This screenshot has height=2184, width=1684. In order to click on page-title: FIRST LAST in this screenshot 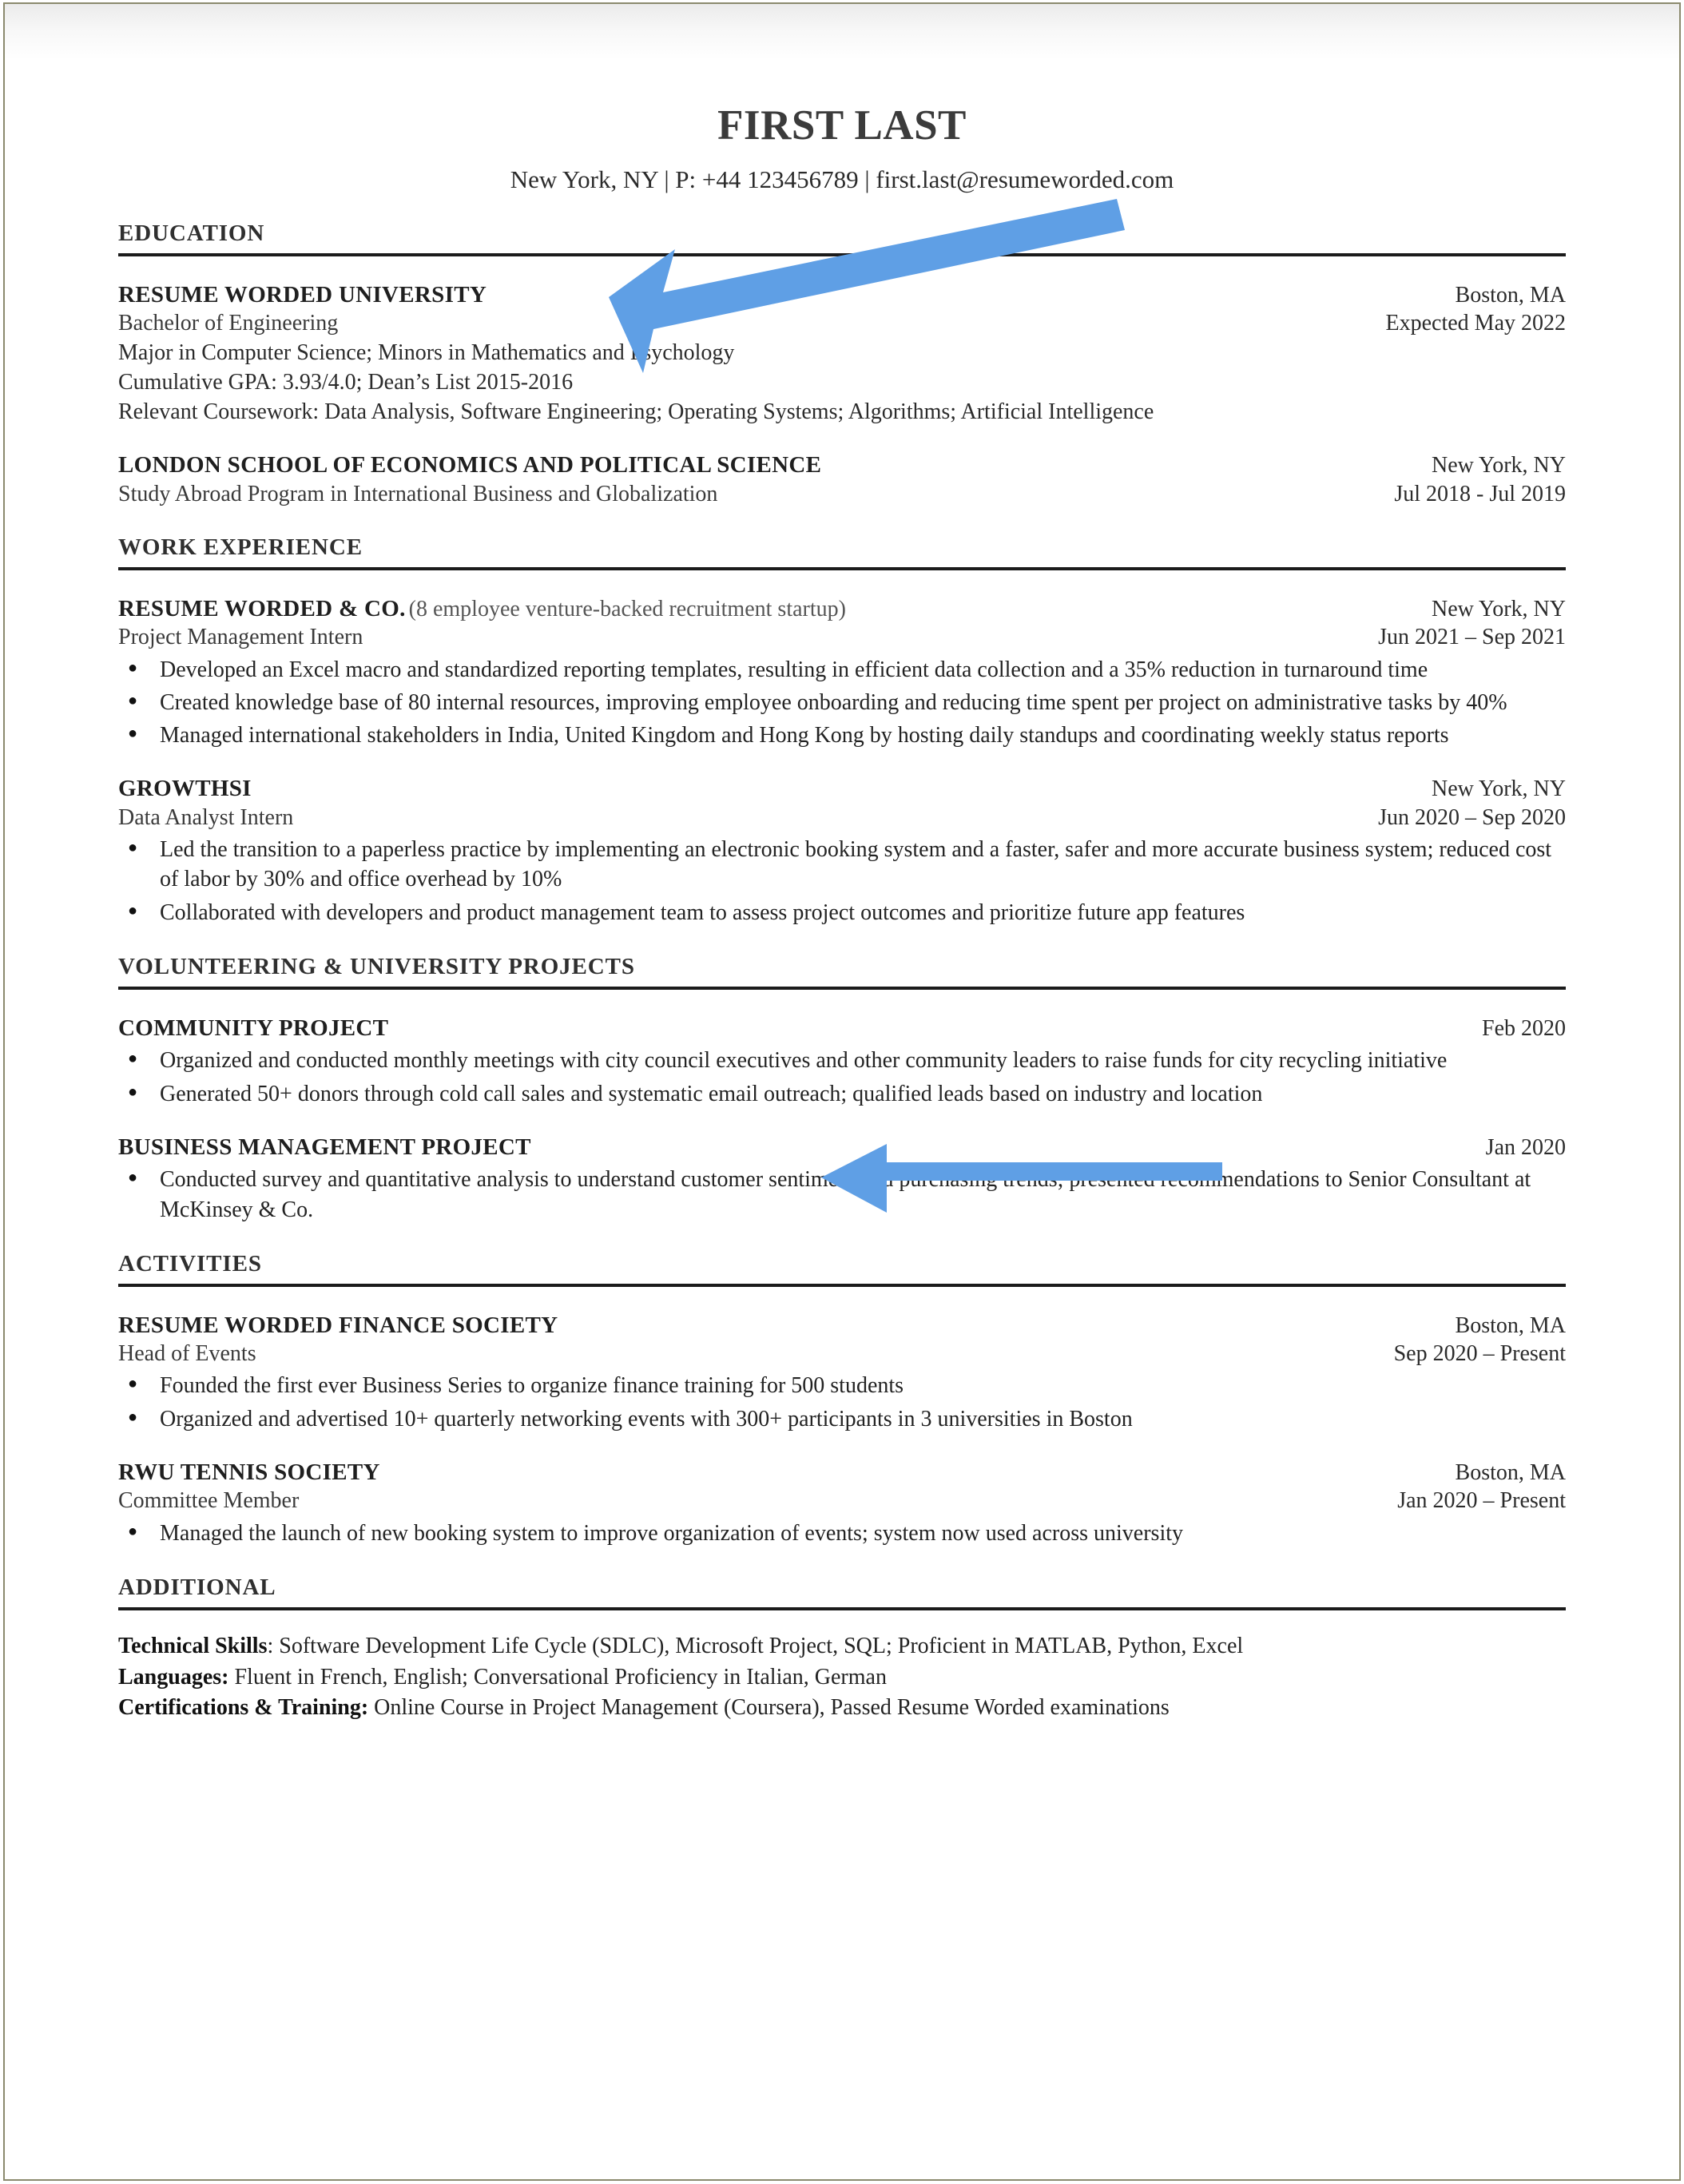, I will do `click(842, 126)`.